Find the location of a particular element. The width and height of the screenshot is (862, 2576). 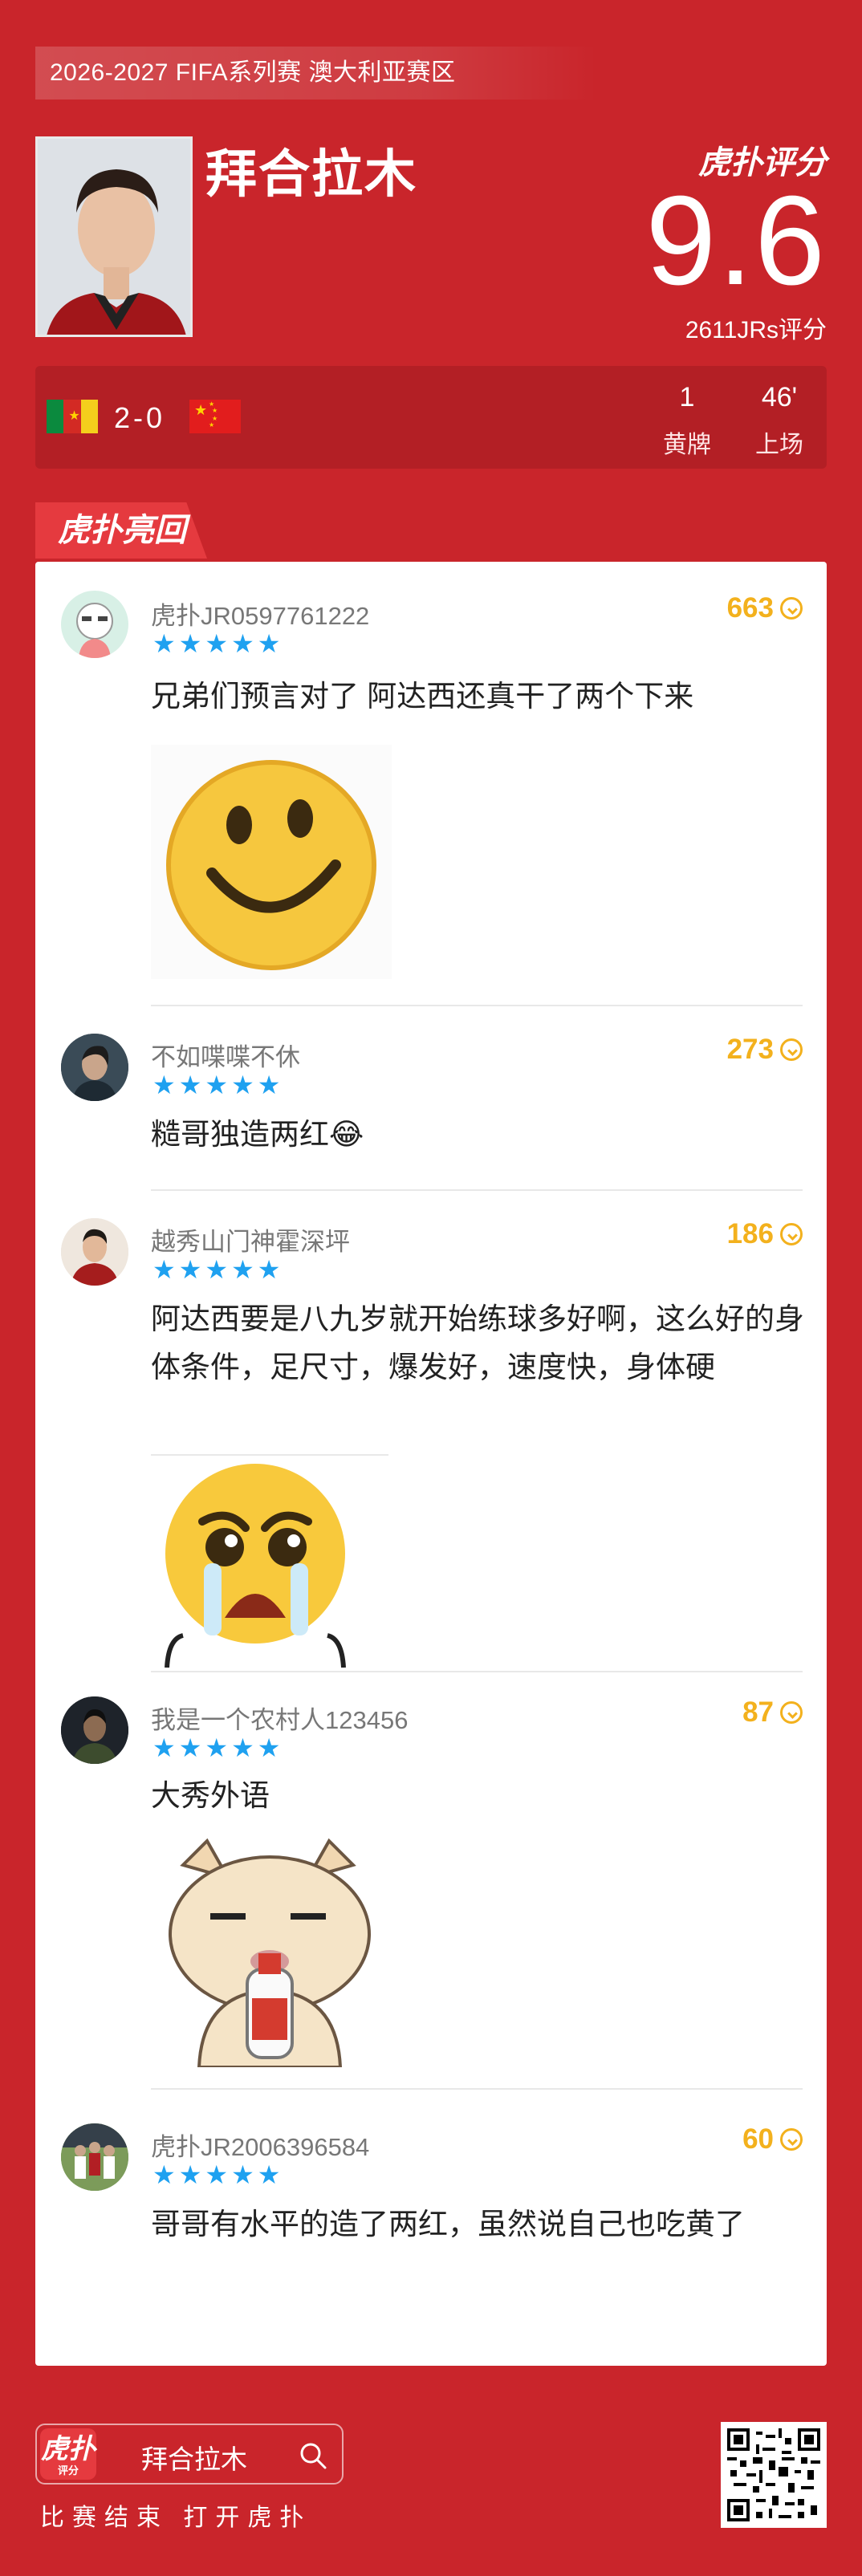

search-icon is located at coordinates (313, 2457).